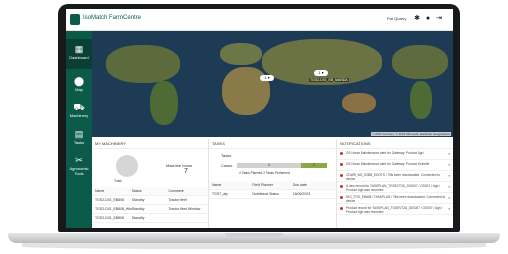 The height and width of the screenshot is (254, 508). I want to click on land-north-america, so click(143, 64).